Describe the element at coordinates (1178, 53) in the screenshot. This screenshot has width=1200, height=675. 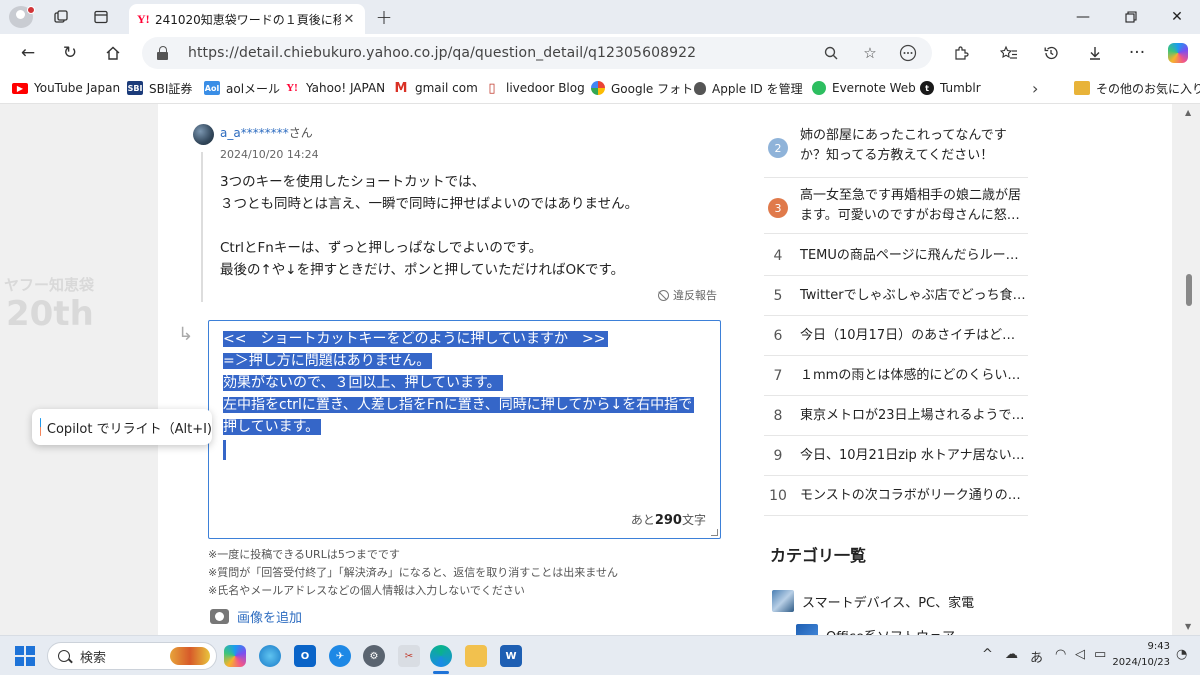
I see `copilot-icon` at that location.